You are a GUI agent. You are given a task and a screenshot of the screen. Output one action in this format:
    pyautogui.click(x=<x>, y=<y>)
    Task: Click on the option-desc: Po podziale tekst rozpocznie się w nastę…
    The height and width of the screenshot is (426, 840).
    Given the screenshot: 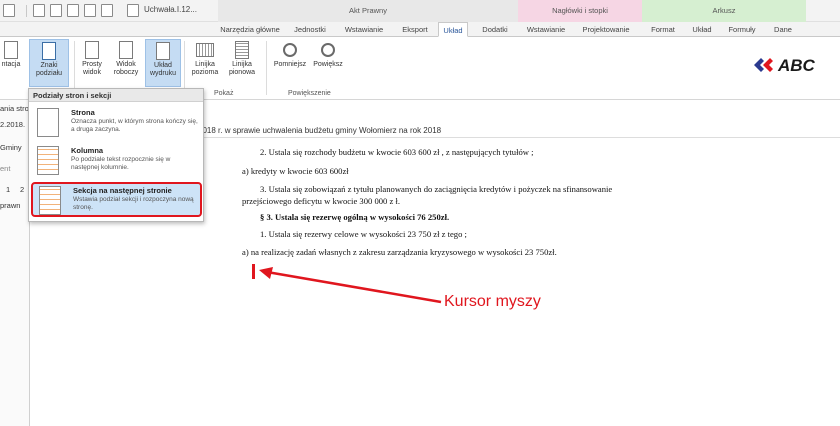 What is the action you would take?
    pyautogui.click(x=121, y=163)
    